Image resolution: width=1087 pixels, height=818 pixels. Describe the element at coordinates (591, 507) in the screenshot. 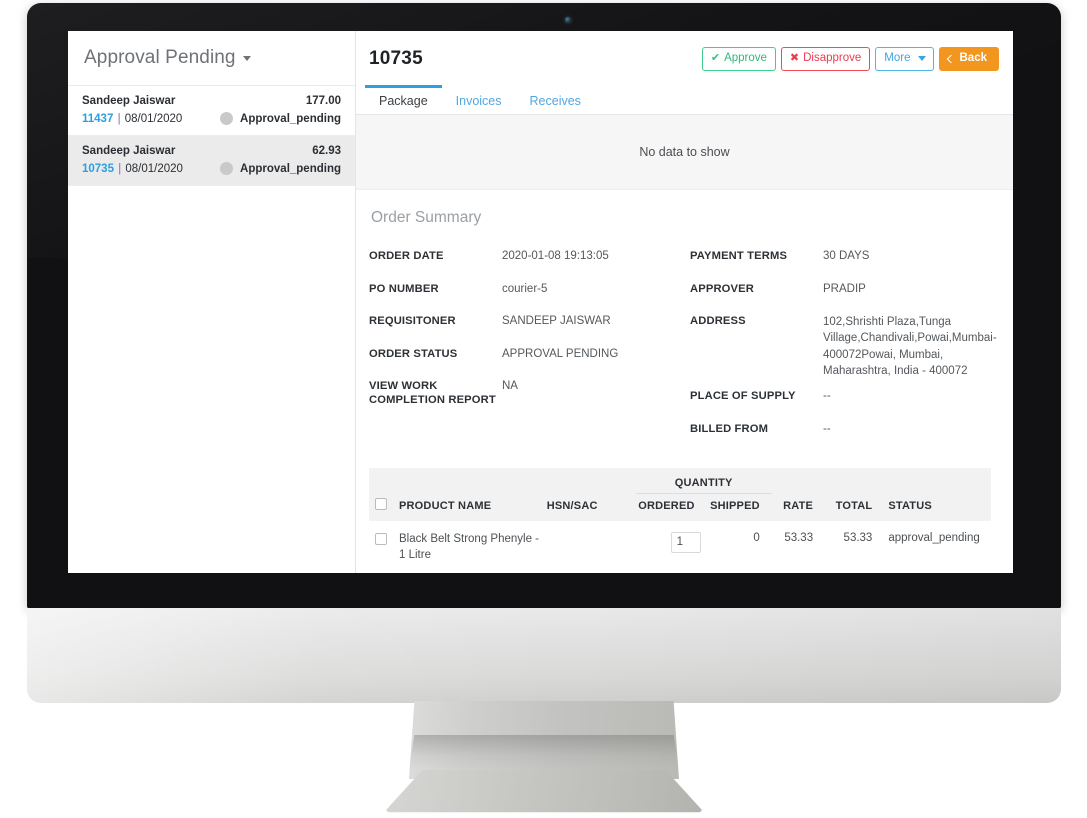

I see `column-header-hsn-sac: HSN/SAC` at that location.